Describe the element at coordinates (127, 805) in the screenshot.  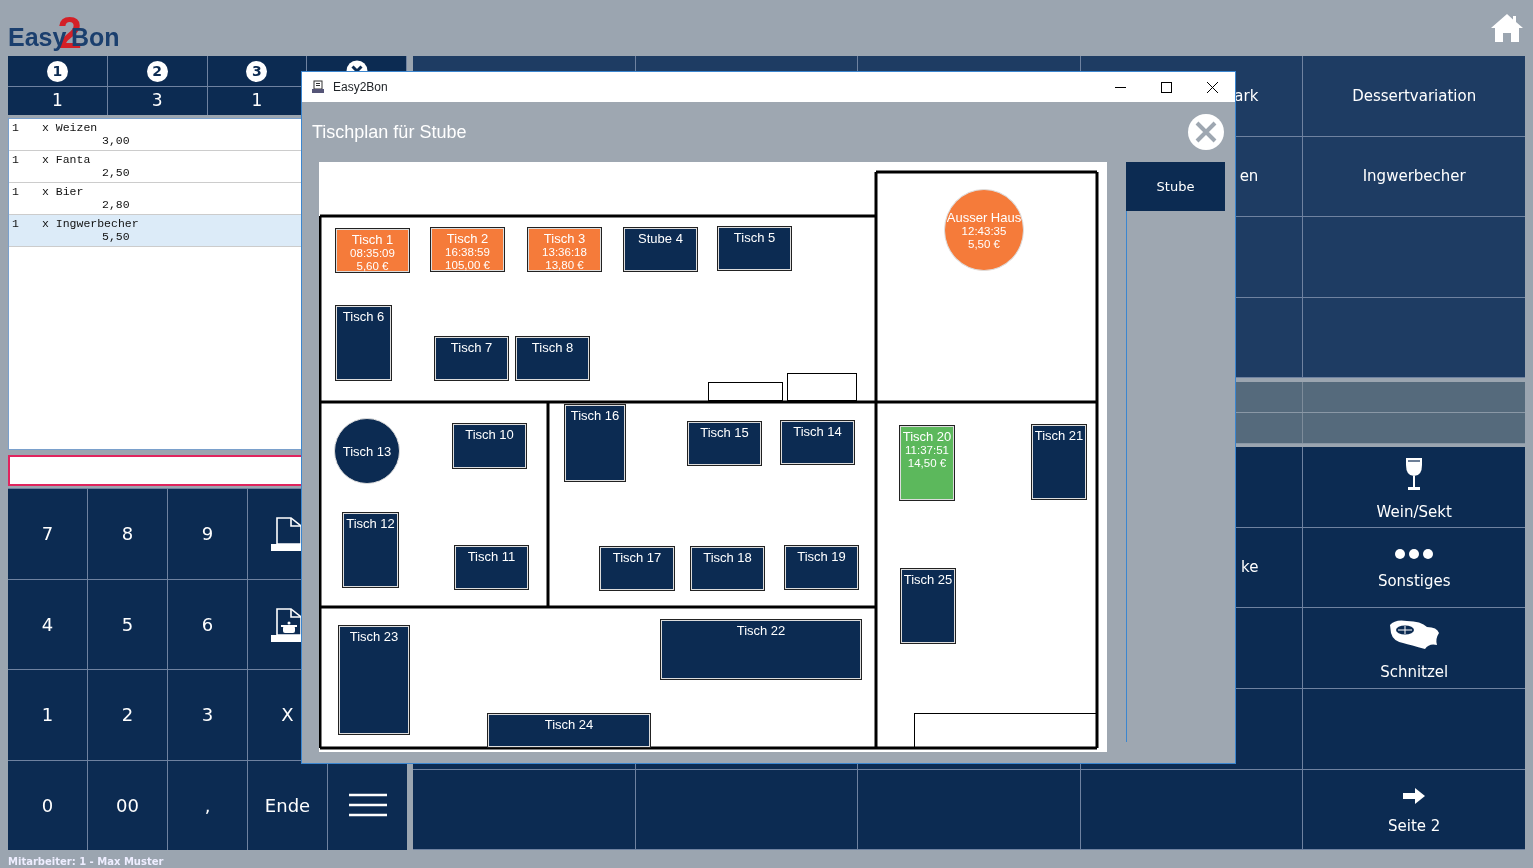
I see `keypad-key: 00` at that location.